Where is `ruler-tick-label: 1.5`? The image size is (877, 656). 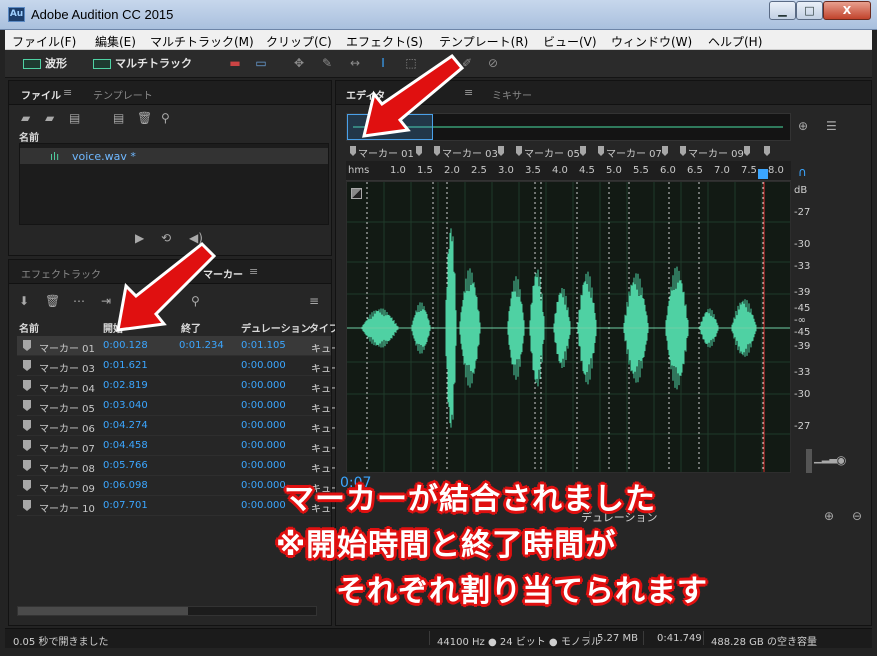
ruler-tick-label: 1.5 is located at coordinates (425, 170).